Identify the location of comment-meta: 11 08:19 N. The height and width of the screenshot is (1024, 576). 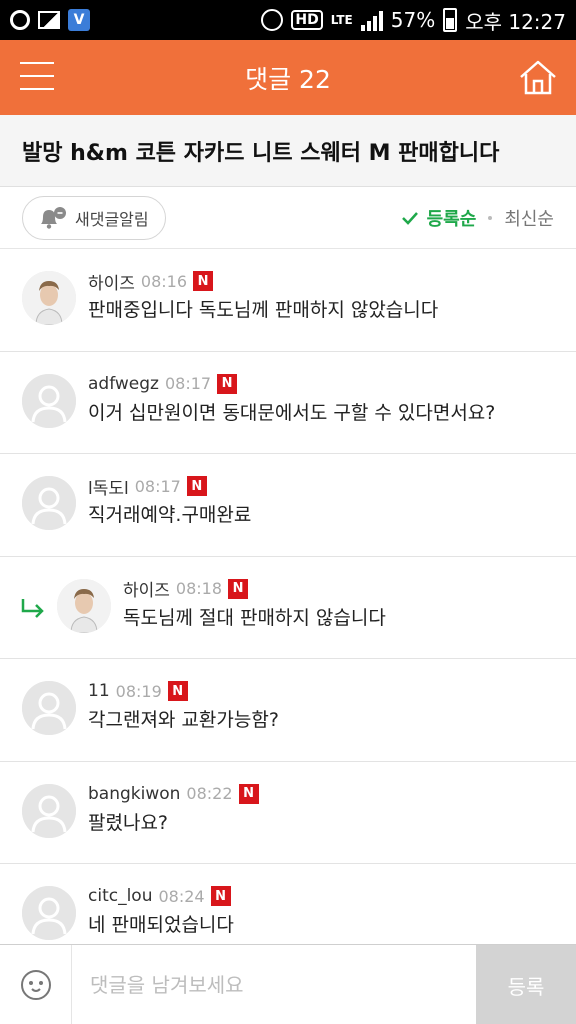
(138, 691).